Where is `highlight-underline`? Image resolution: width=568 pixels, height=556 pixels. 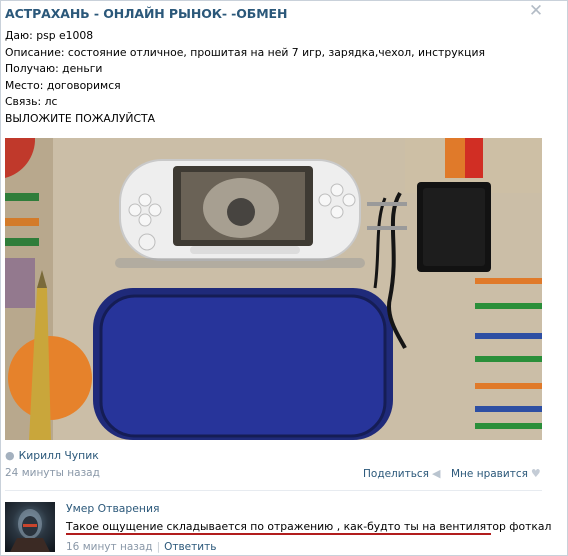 highlight-underline is located at coordinates (278, 534).